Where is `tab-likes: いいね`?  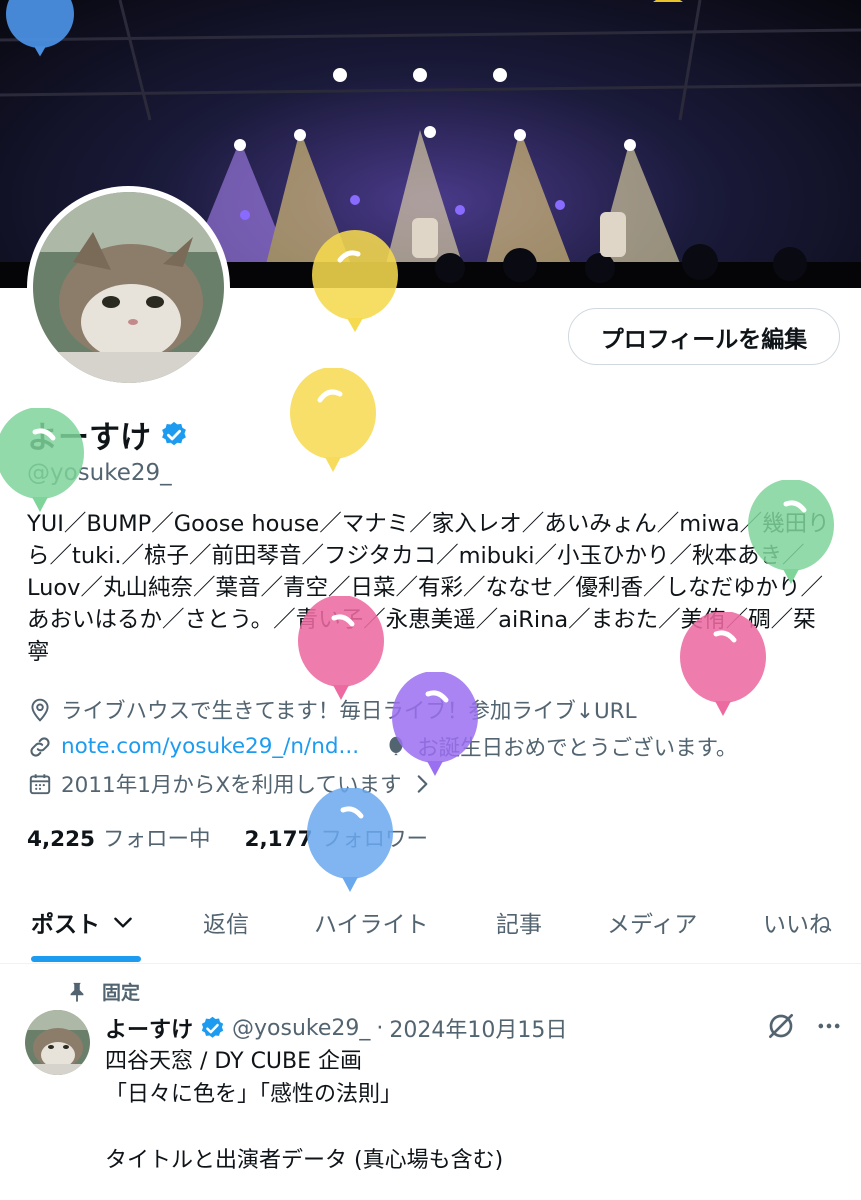
tab-likes: いいね is located at coordinates (797, 922).